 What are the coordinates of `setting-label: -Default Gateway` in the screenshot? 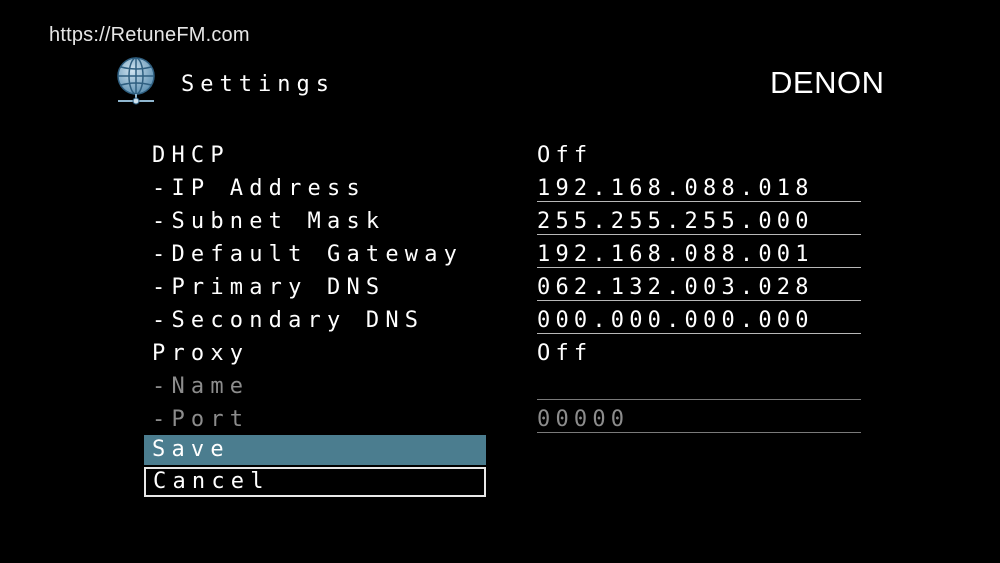 It's located at (308, 254).